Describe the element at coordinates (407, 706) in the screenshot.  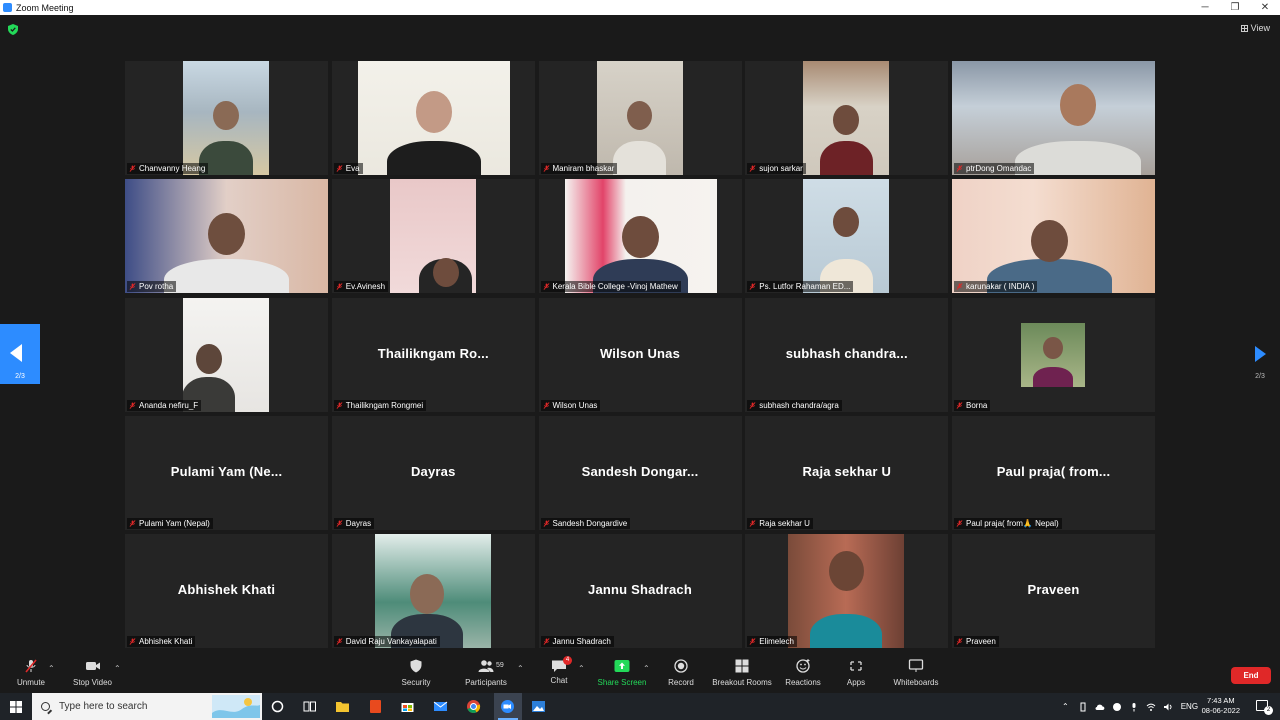
I see `microsoft-store-icon` at that location.